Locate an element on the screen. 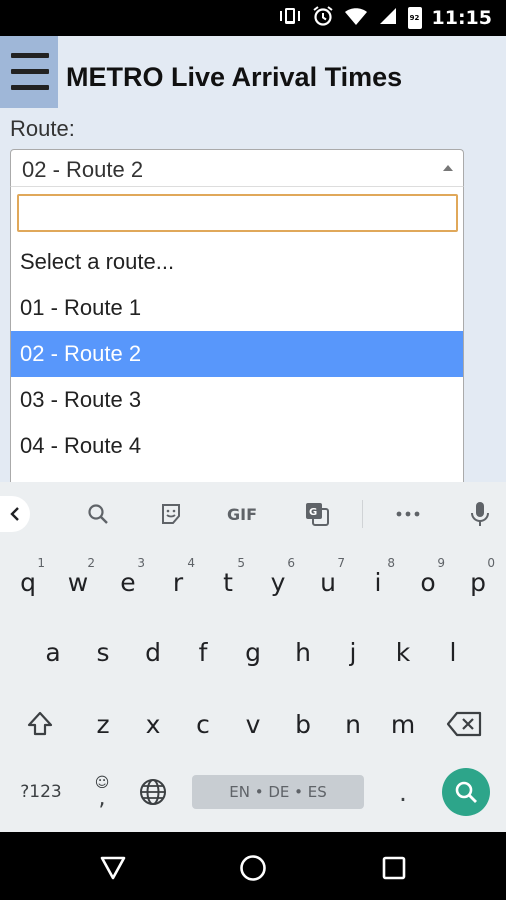  chevron-up-icon is located at coordinates (448, 168).